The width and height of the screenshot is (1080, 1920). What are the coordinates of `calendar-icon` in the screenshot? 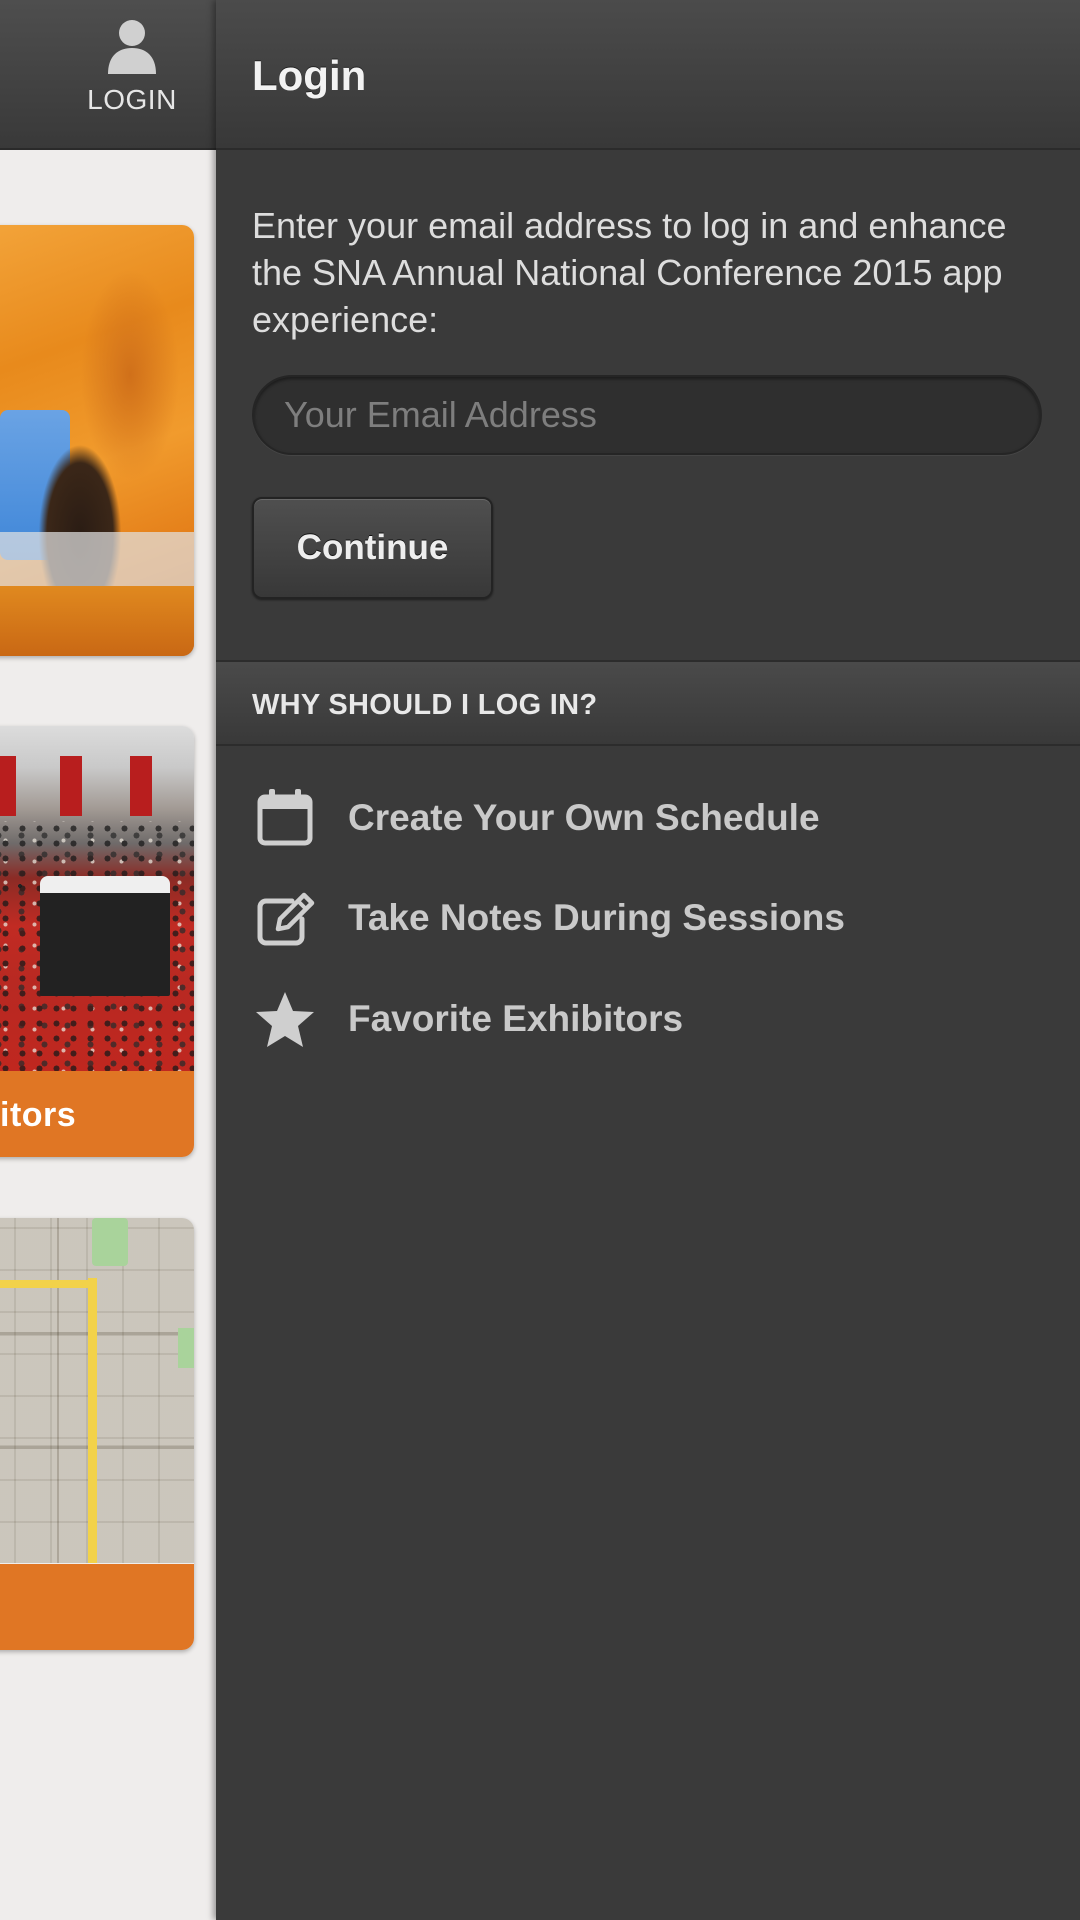 It's located at (285, 818).